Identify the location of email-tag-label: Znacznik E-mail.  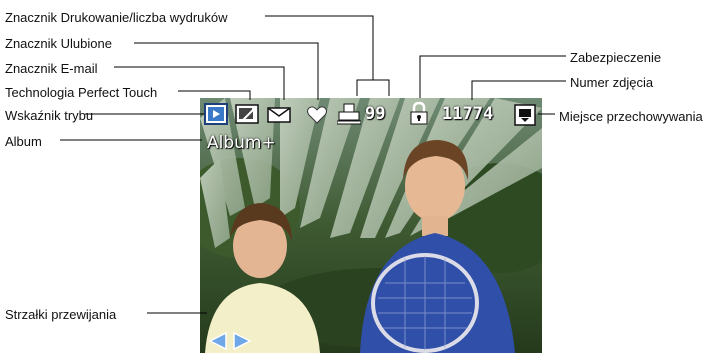
(51, 68).